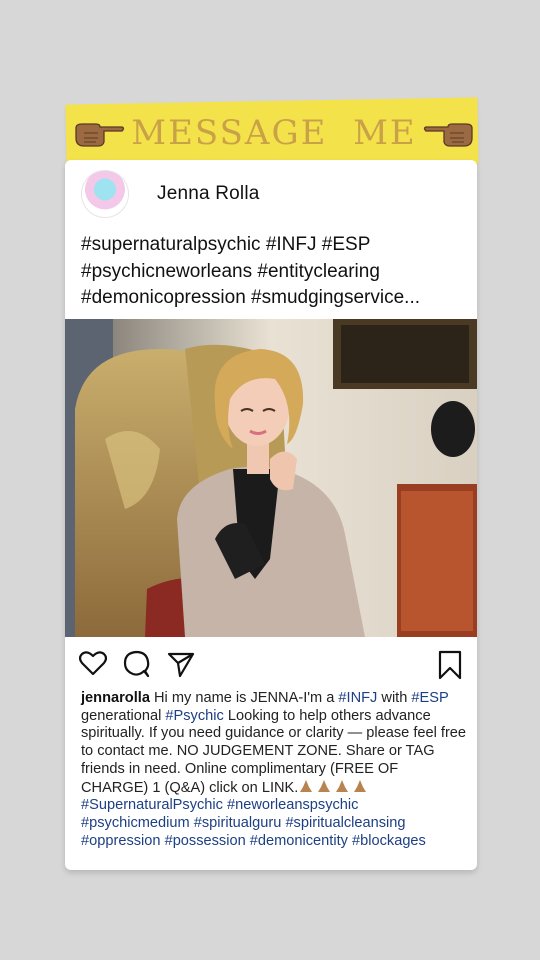 This screenshot has width=540, height=960. What do you see at coordinates (135, 823) in the screenshot?
I see `caption-hashtag: #psychicmedium` at bounding box center [135, 823].